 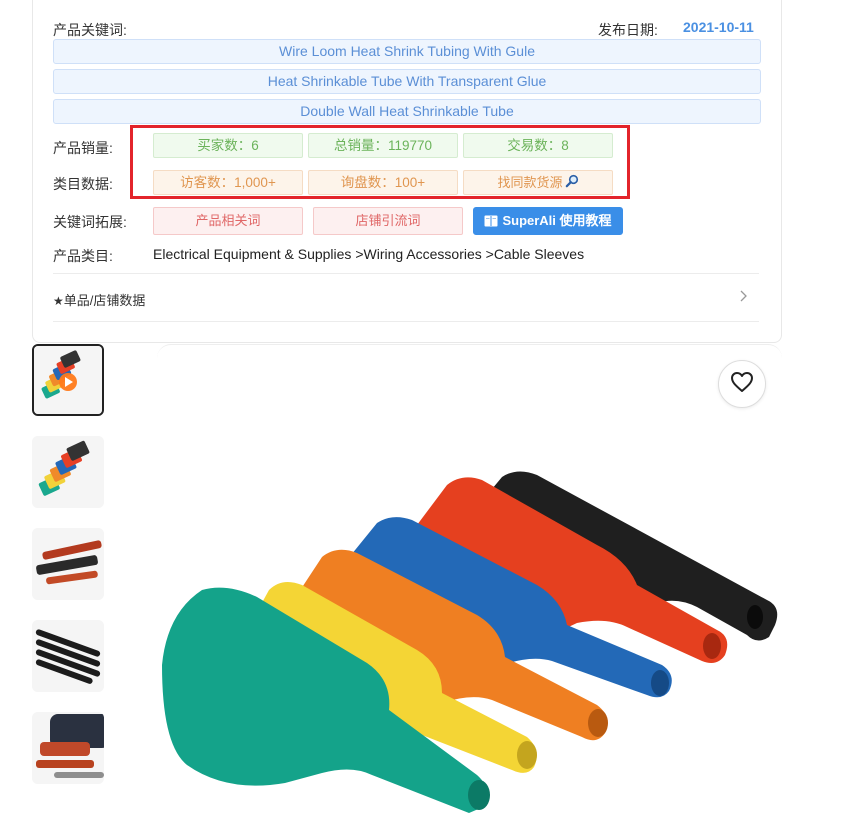 I want to click on publish-date-value: 2021-10-11, so click(x=718, y=27).